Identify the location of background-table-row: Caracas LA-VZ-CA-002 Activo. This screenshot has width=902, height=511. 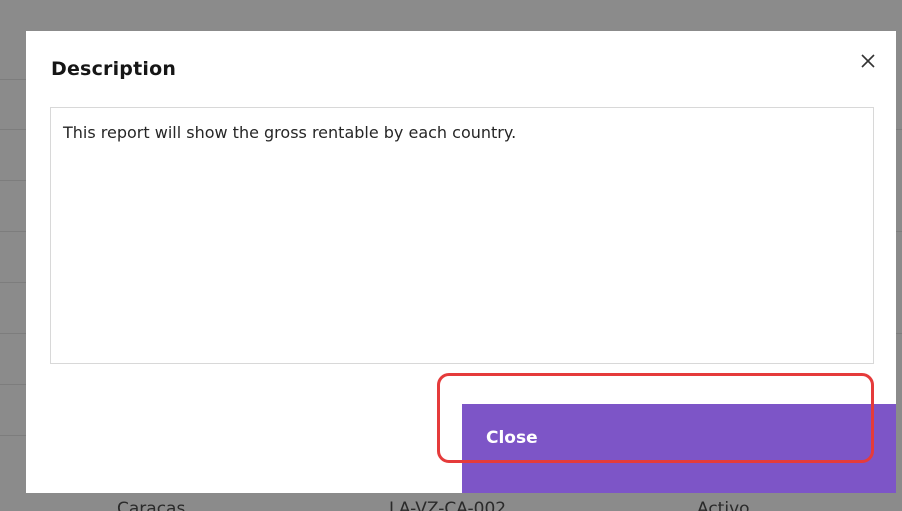
(451, 502).